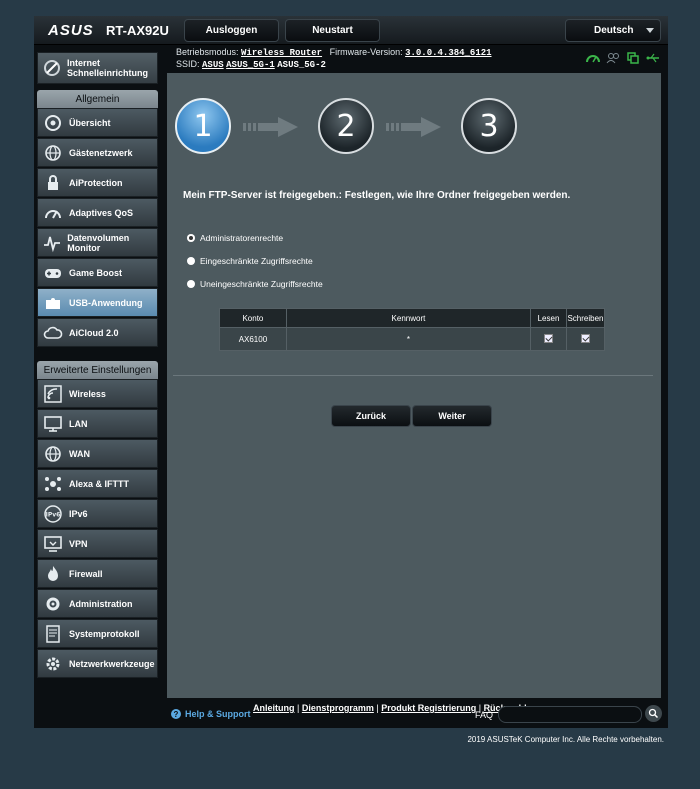 Image resolution: width=700 pixels, height=789 pixels. I want to click on link-utility: Dienstprogramm, so click(338, 708).